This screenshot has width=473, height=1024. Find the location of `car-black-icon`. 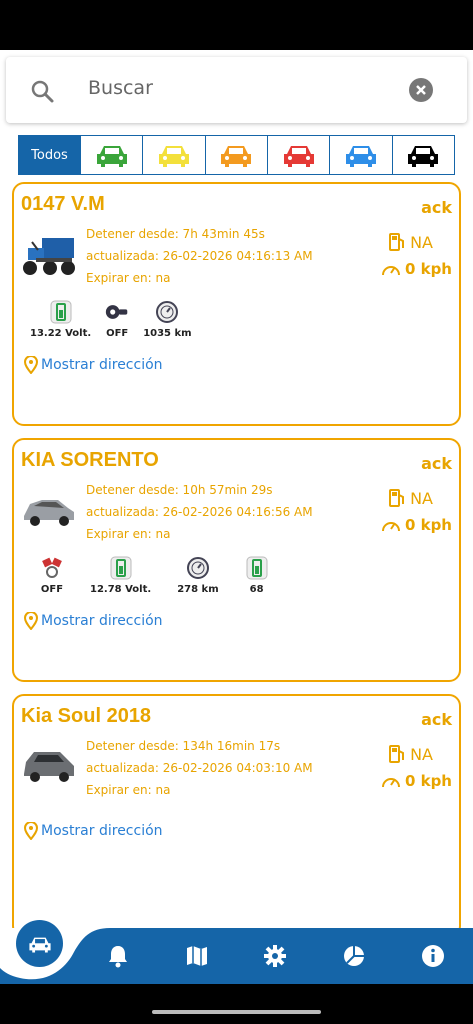

car-black-icon is located at coordinates (423, 156).